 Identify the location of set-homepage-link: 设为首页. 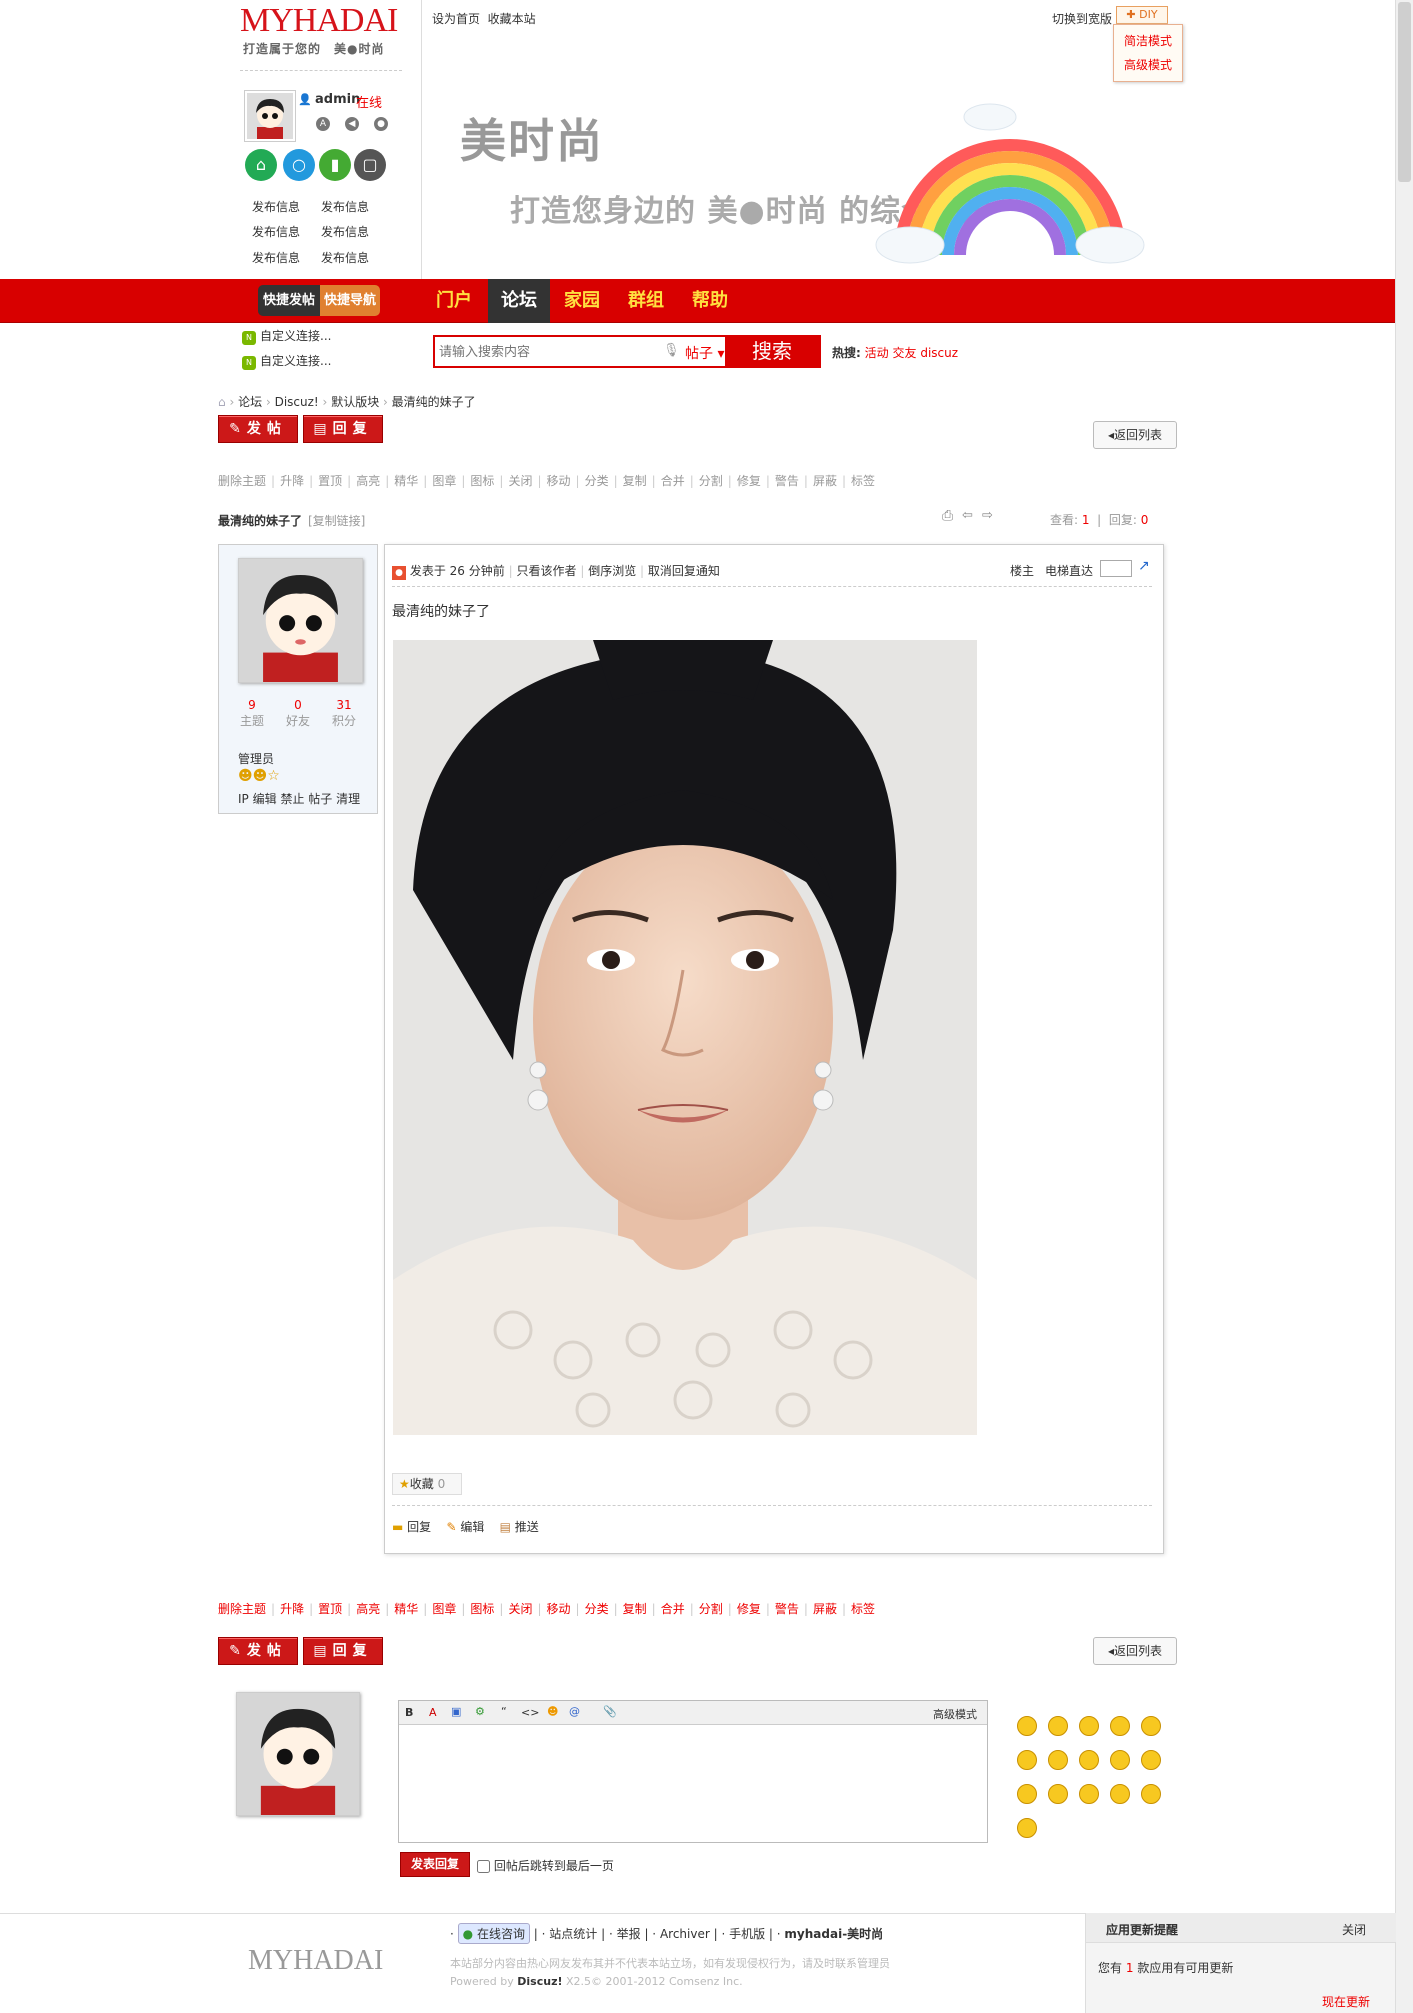
(456, 19).